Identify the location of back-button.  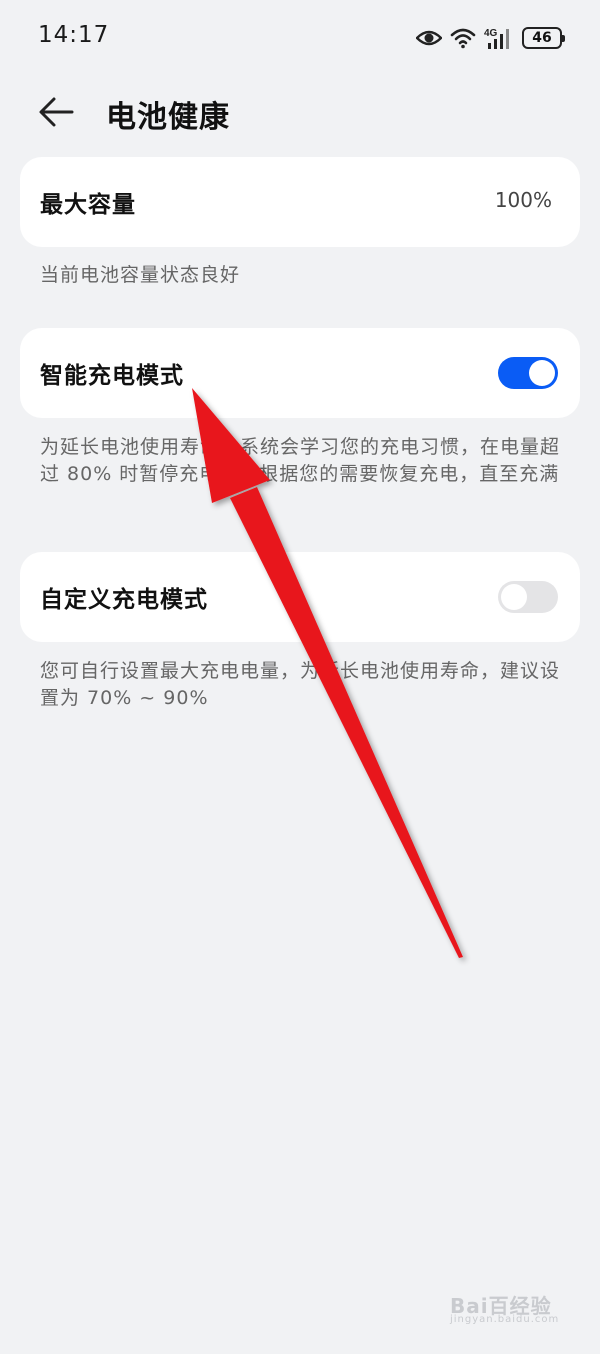
(56, 112).